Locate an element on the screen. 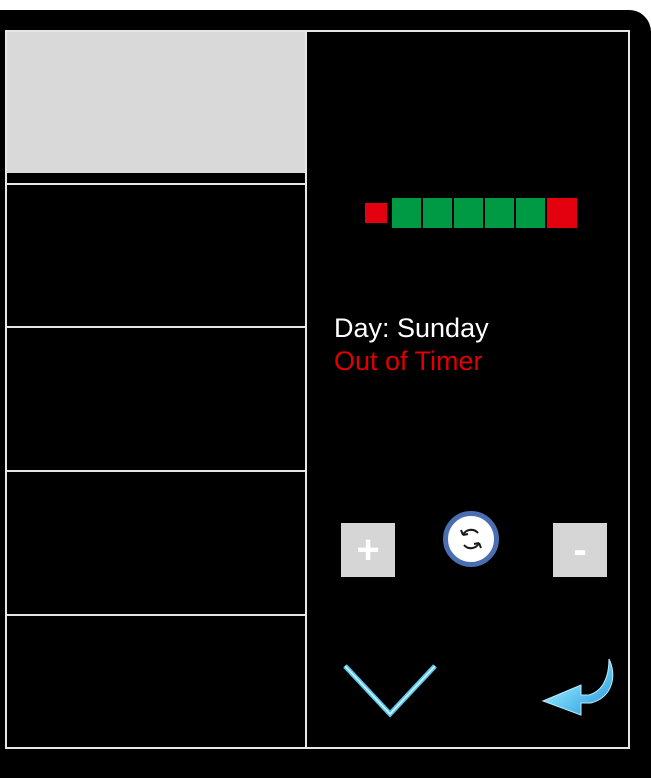 Image resolution: width=651 pixels, height=778 pixels. indicator-segment-red is located at coordinates (562, 213).